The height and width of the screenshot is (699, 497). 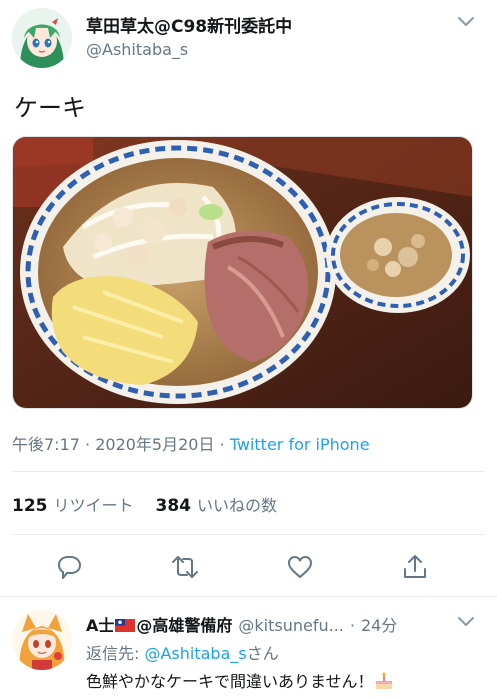 I want to click on replying-to-suffix: さん, so click(x=262, y=653).